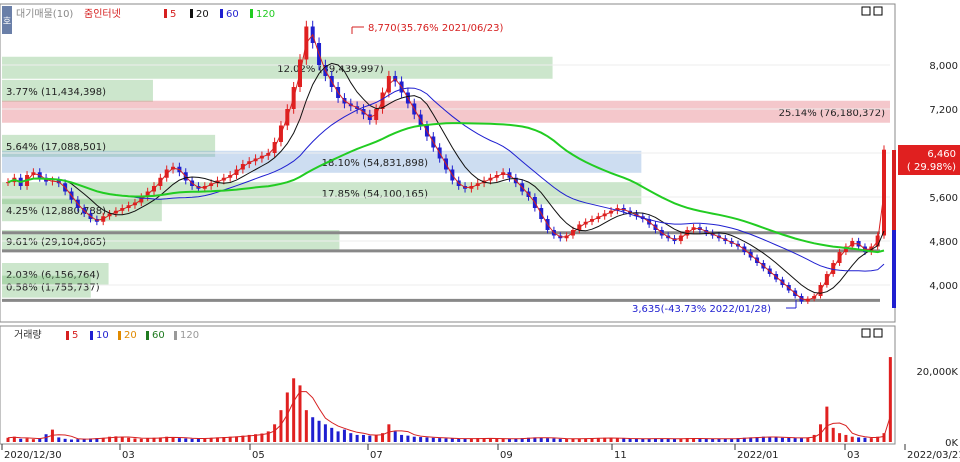 Image resolution: width=960 pixels, height=462 pixels. I want to click on legend-ma-label: 20, so click(202, 14).